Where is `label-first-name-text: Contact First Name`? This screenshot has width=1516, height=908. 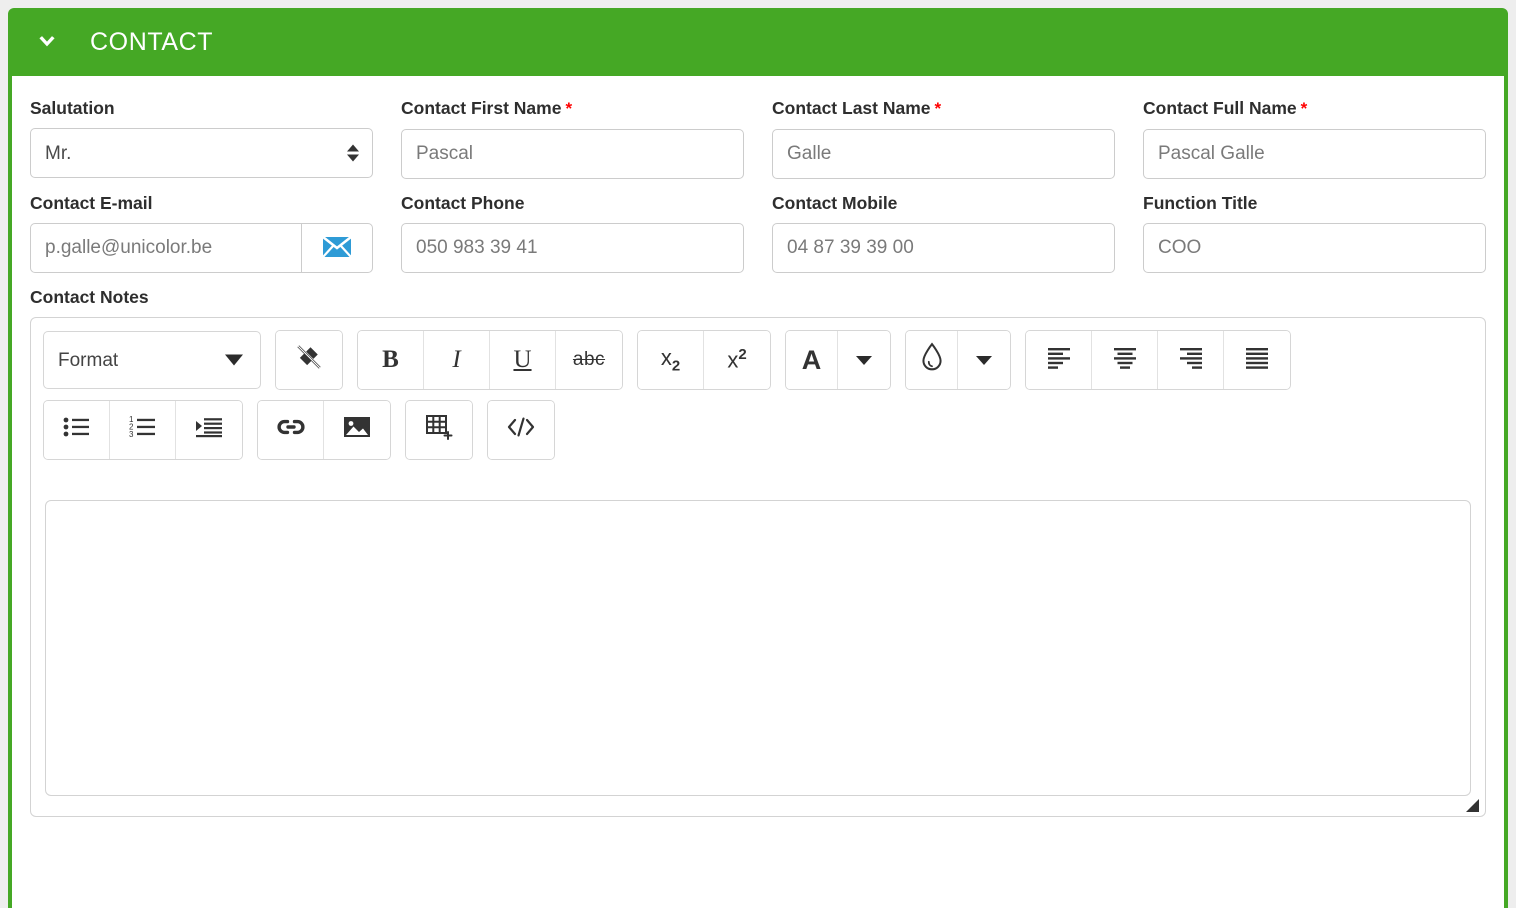
label-first-name-text: Contact First Name is located at coordinates (481, 108).